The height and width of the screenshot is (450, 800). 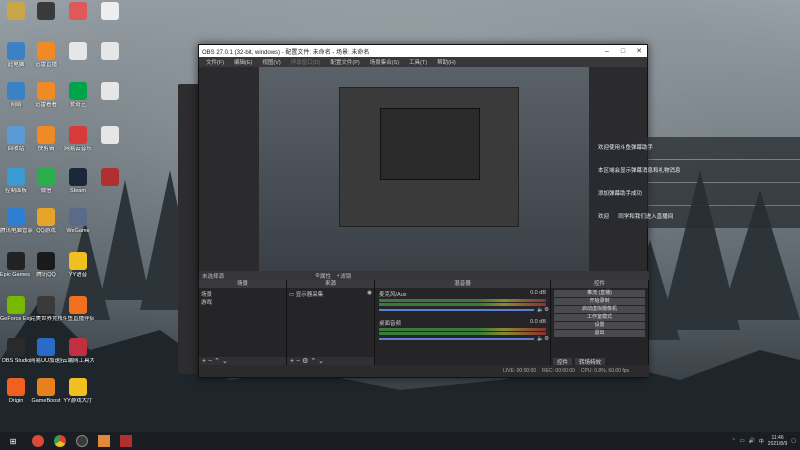 What do you see at coordinates (78, 101) in the screenshot?
I see `desktop-icon: 爱奇艺` at bounding box center [78, 101].